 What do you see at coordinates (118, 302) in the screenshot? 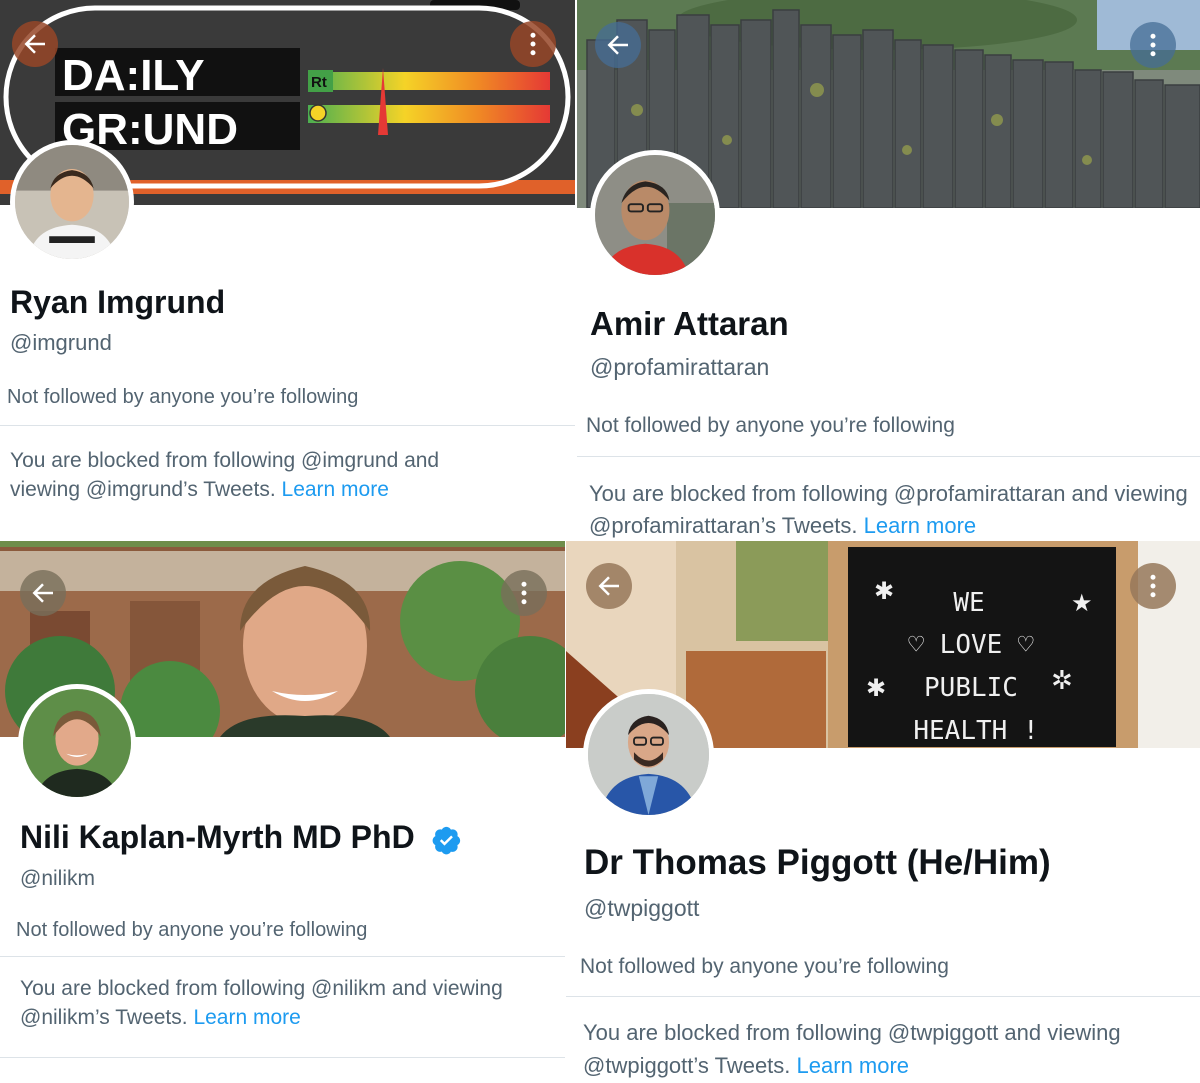
I see `profile-name: Ryan Imgrund` at bounding box center [118, 302].